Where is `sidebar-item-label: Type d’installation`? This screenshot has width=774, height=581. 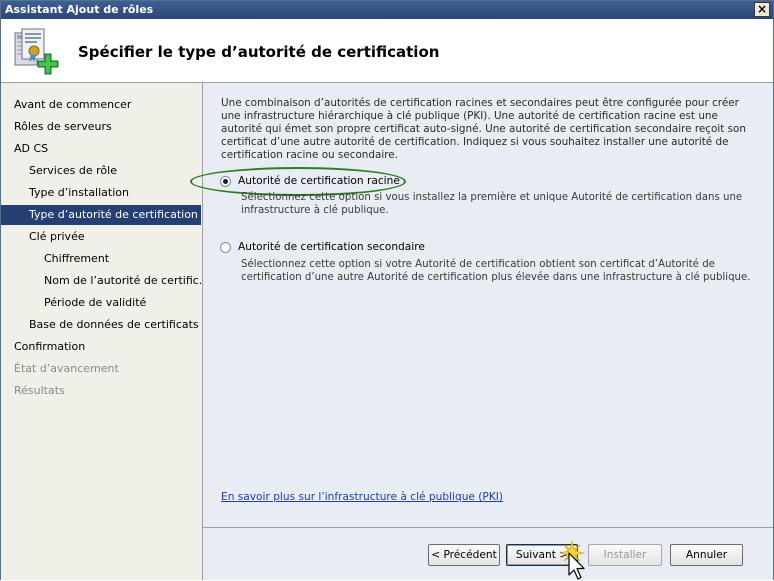 sidebar-item-label: Type d’installation is located at coordinates (79, 192).